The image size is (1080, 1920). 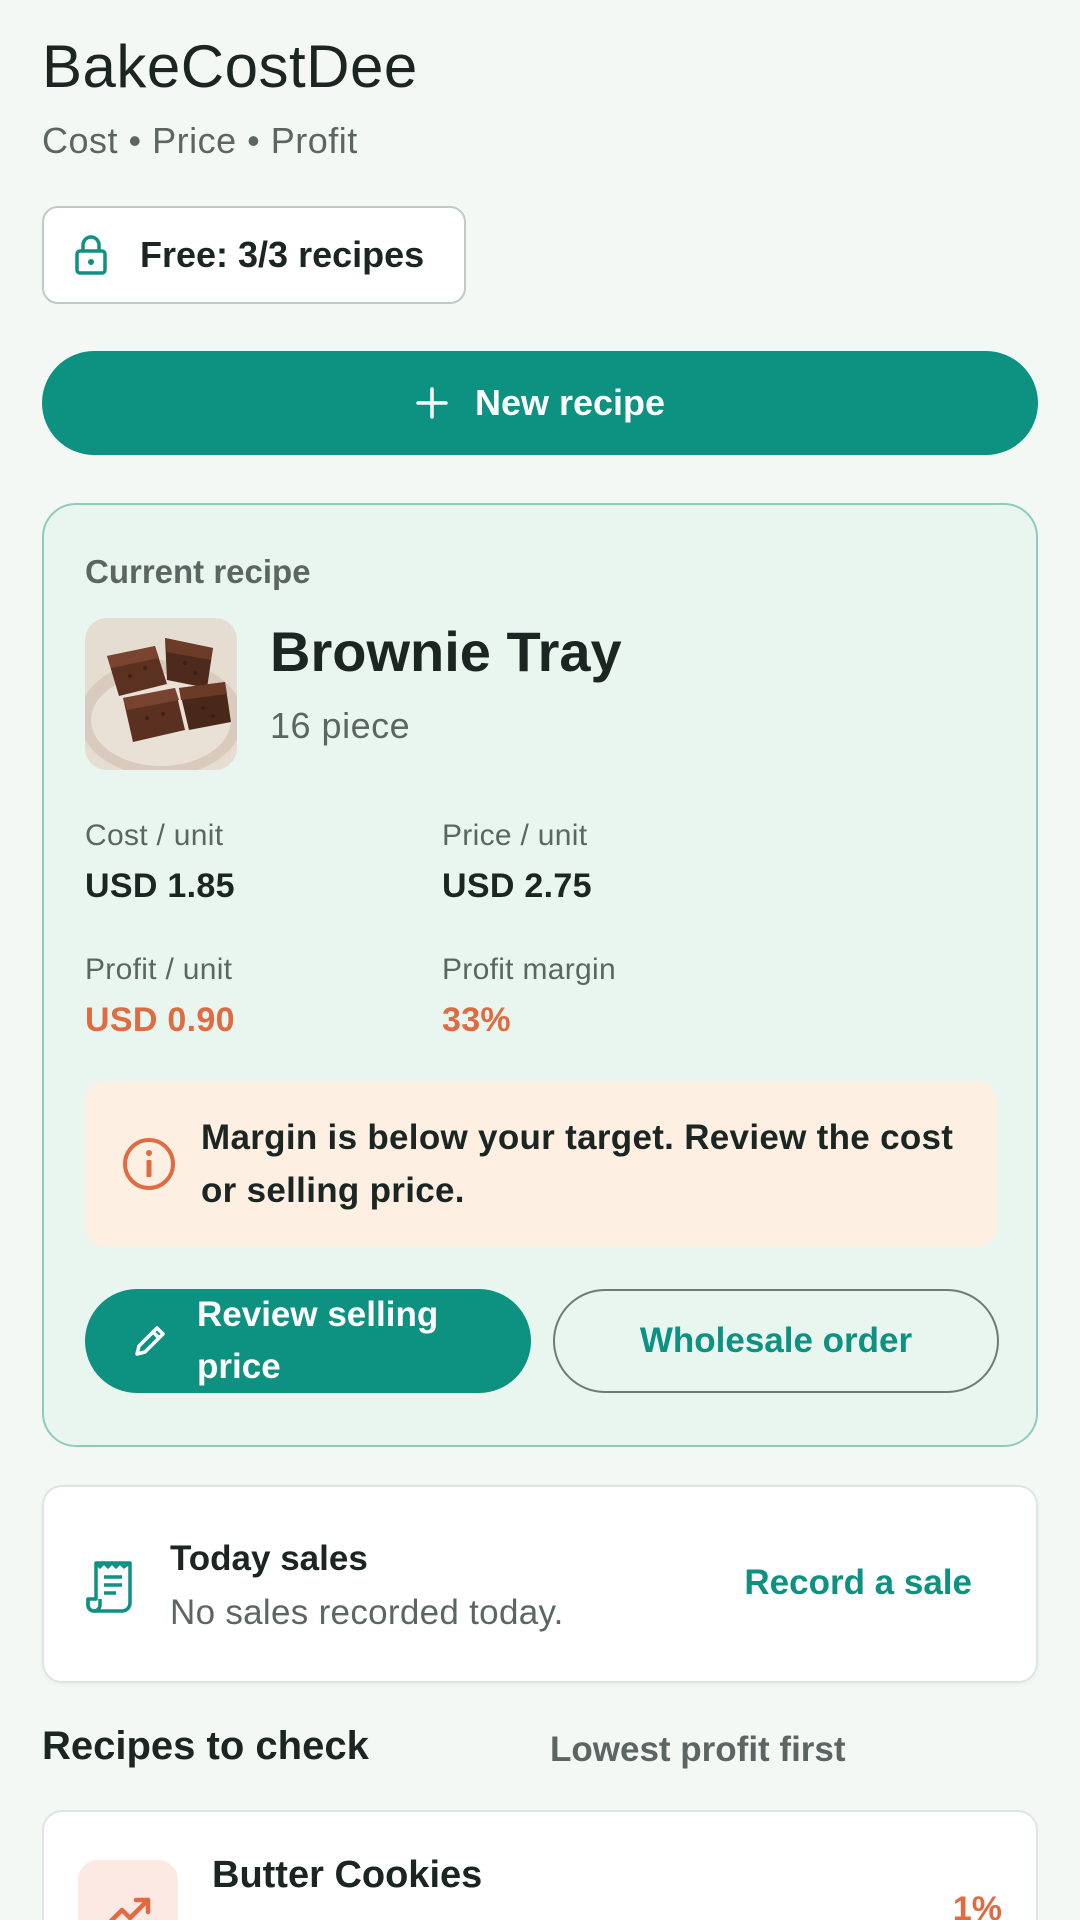 What do you see at coordinates (515, 835) in the screenshot?
I see `price-label: Price / unit` at bounding box center [515, 835].